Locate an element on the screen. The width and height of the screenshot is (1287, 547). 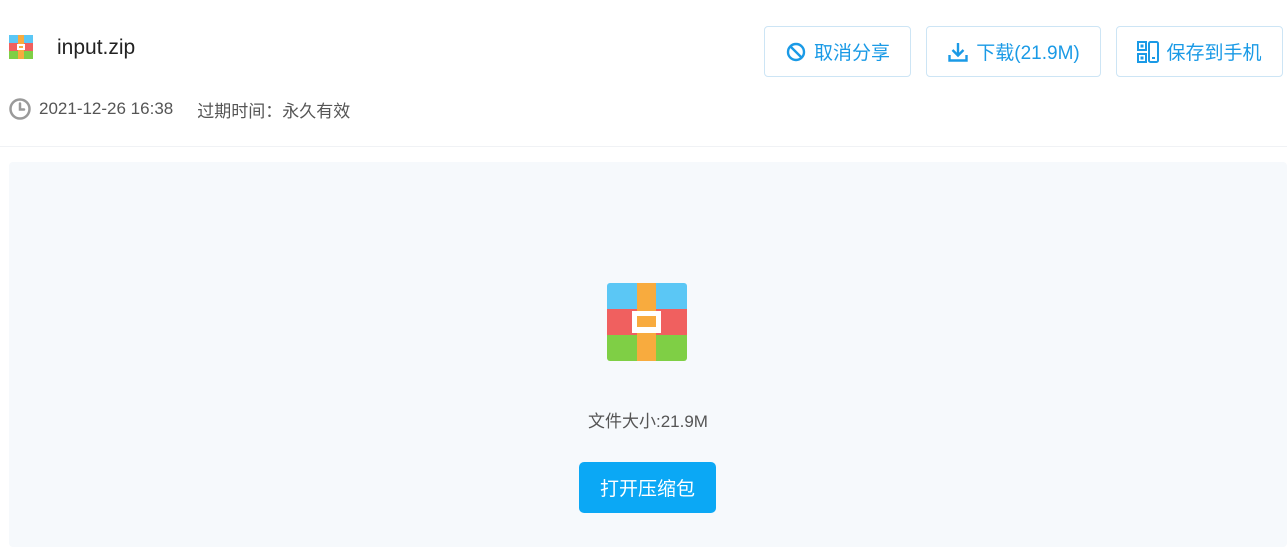
download-icon is located at coordinates (958, 52).